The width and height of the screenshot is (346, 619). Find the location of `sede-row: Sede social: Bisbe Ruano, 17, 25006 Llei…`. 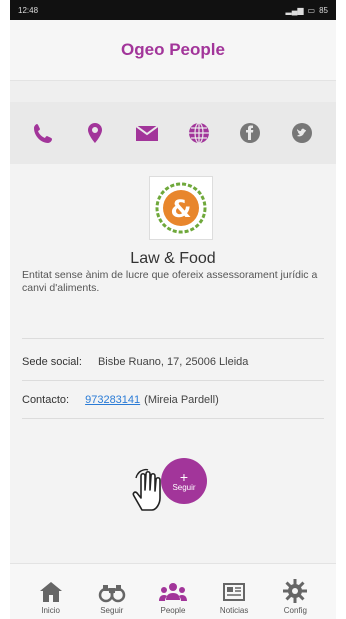

sede-row: Sede social: Bisbe Ruano, 17, 25006 Llei… is located at coordinates (173, 362).